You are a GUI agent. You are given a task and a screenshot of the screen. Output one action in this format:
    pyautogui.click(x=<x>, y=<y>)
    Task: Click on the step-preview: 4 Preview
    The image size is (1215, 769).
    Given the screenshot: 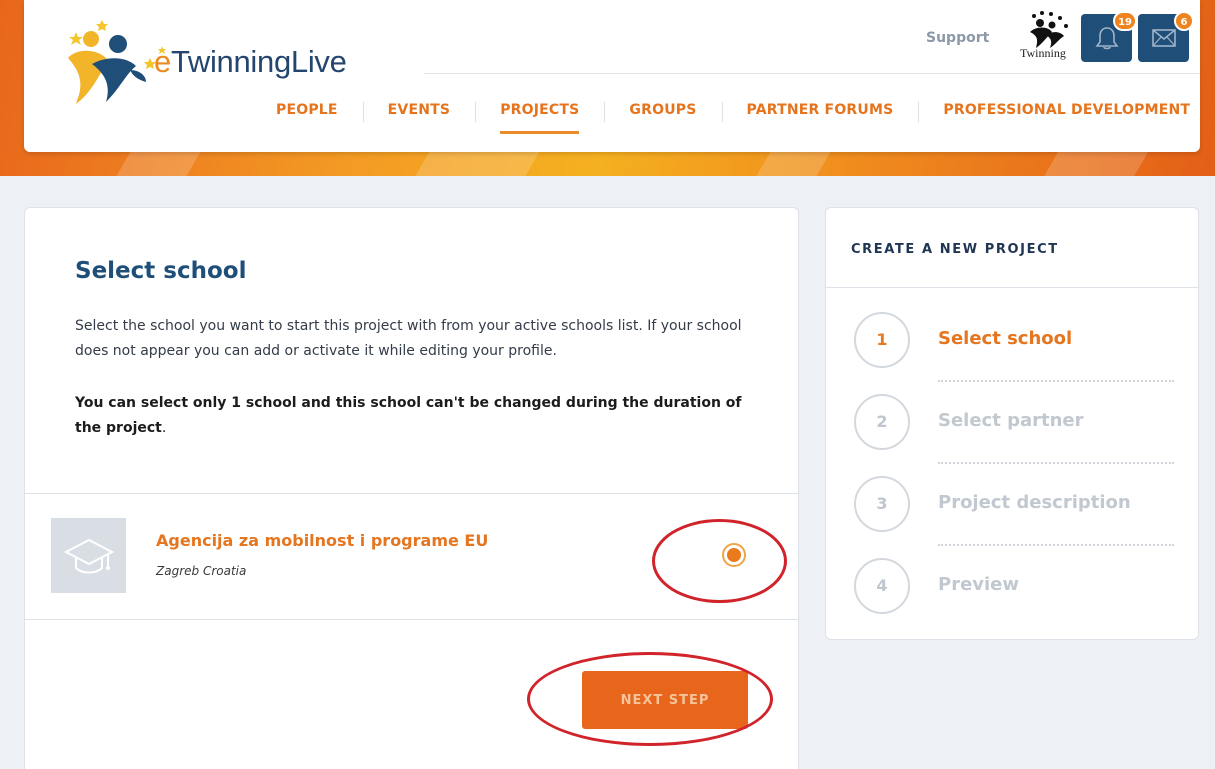 What is the action you would take?
    pyautogui.click(x=1019, y=586)
    